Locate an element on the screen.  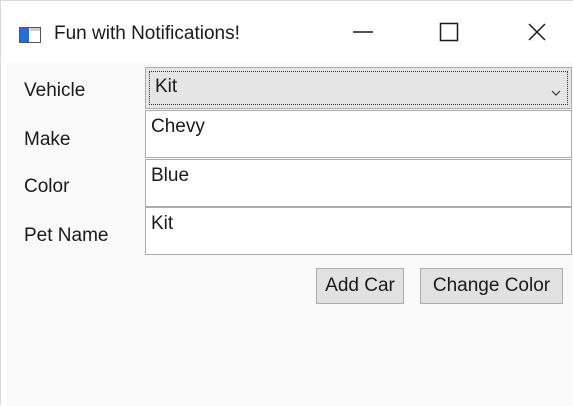
change-color-button: Change Color is located at coordinates (491, 286).